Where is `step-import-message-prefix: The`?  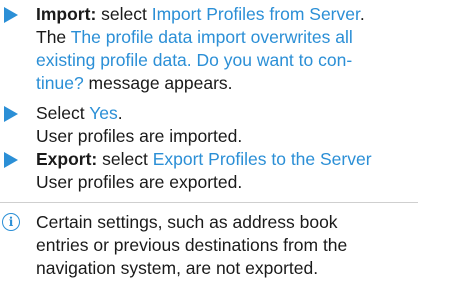
step-import-message-prefix: The is located at coordinates (53, 37).